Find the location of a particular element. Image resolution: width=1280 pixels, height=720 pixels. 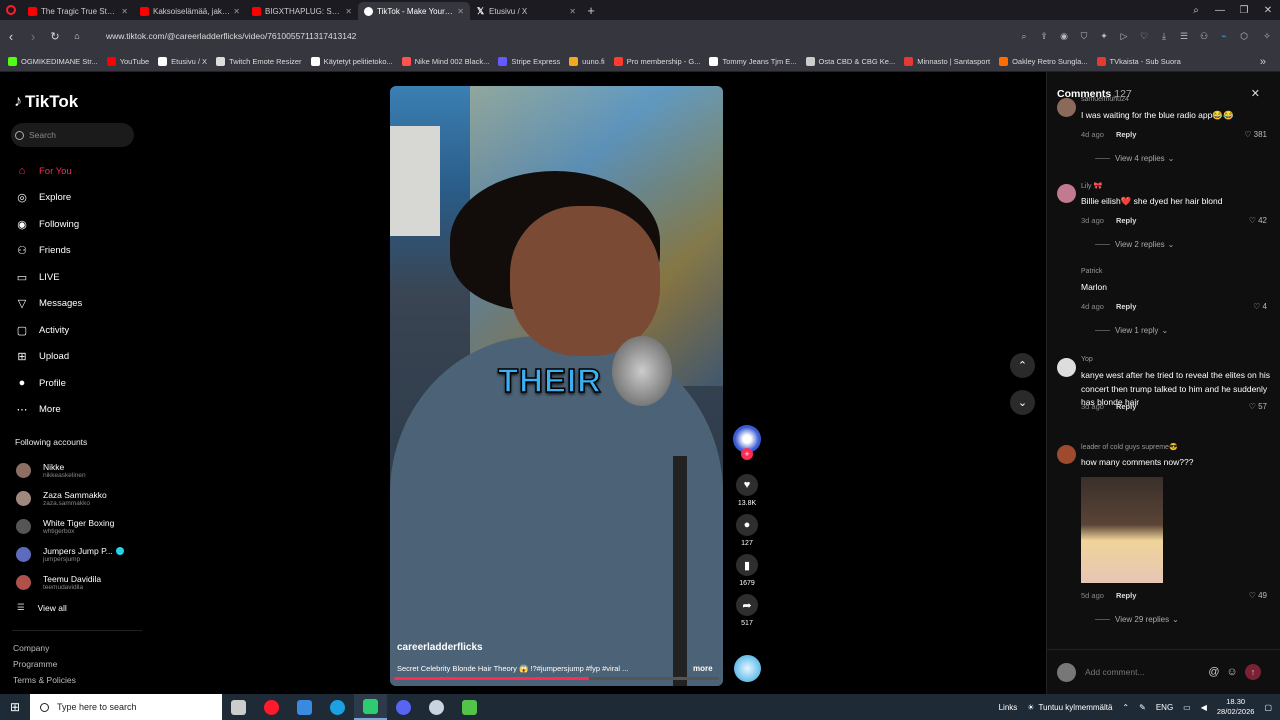

follow-plus-icon: + is located at coordinates (747, 454).